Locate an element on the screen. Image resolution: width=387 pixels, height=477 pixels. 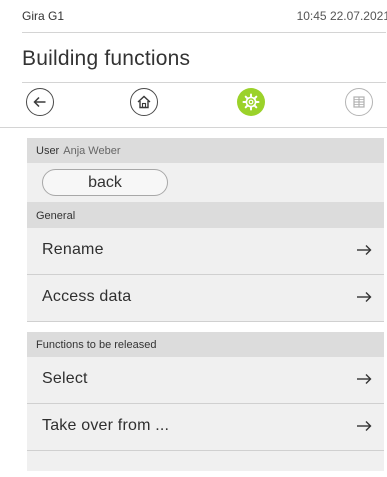
grid-nav-button is located at coordinates (359, 102).